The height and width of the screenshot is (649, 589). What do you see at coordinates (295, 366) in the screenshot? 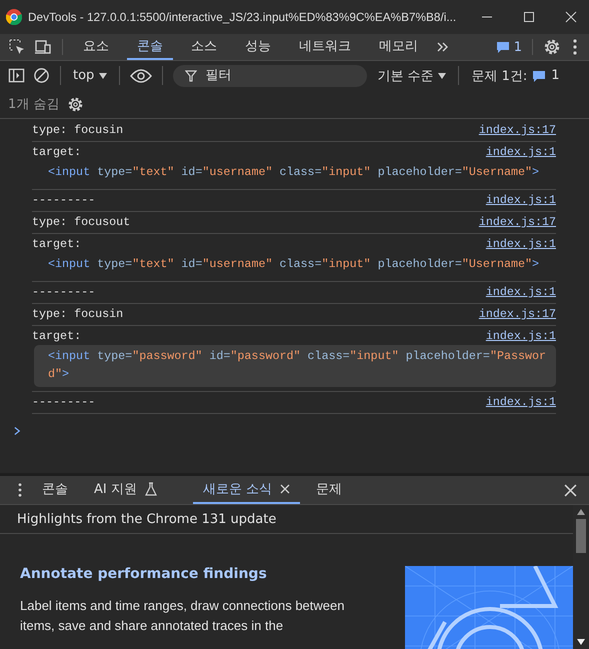
I see `element-markup: <input type="password" id="password" class="input" placeholder="Password">` at bounding box center [295, 366].